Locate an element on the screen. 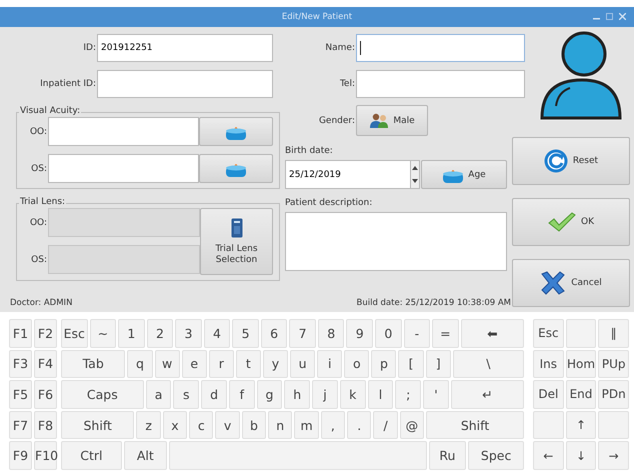 The width and height of the screenshot is (634, 471). keyboard-key: e is located at coordinates (194, 364).